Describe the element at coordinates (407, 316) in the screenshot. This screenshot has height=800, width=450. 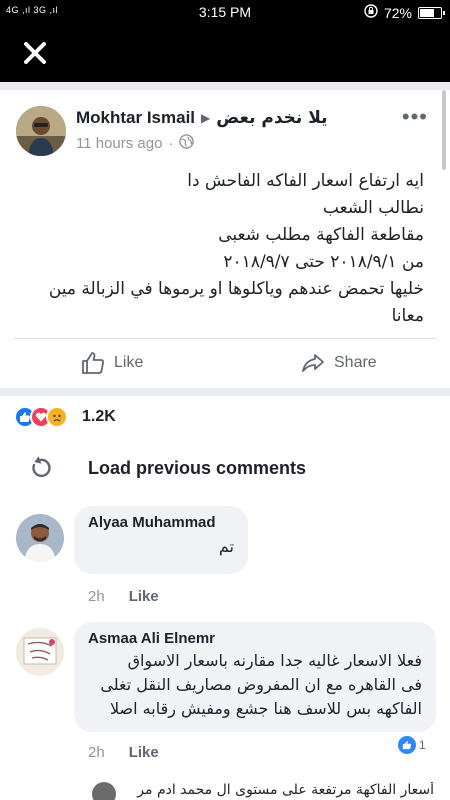
I see `post-text-line: معانا` at that location.